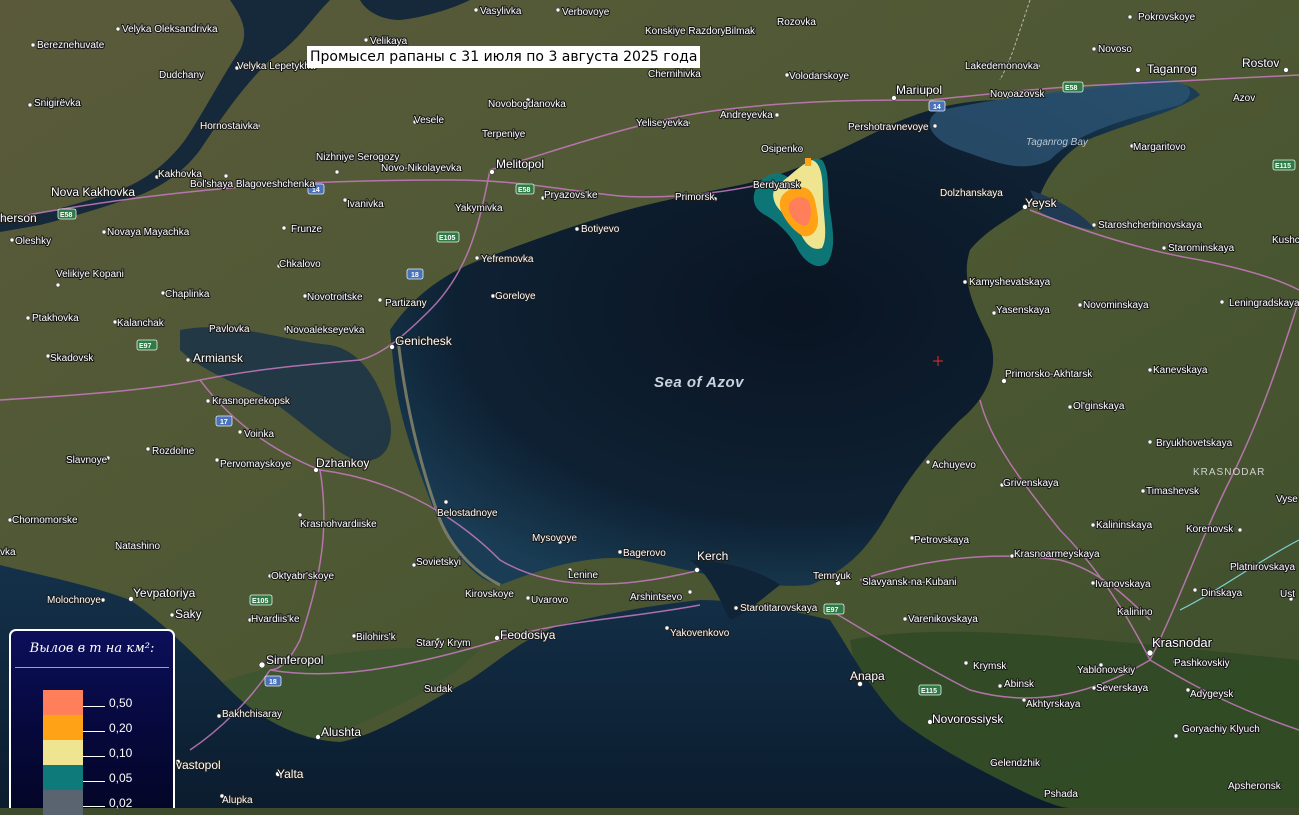  Describe the element at coordinates (57, 103) in the screenshot. I see `svg-text: Snigirëvka` at that location.